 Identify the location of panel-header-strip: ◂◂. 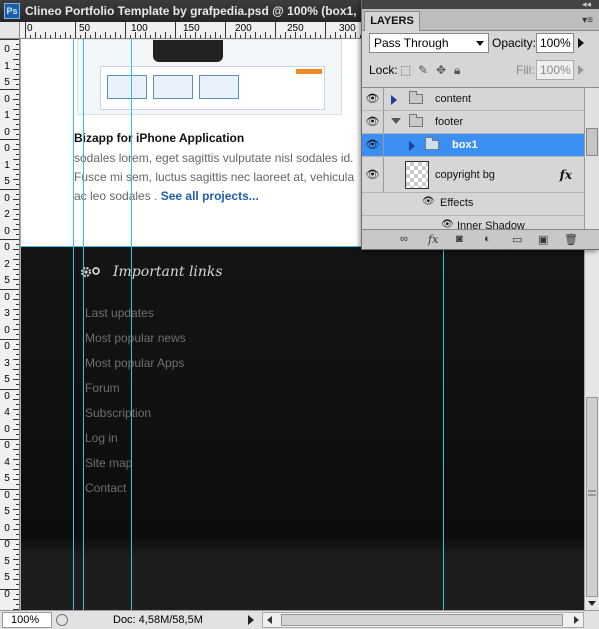
(480, 4).